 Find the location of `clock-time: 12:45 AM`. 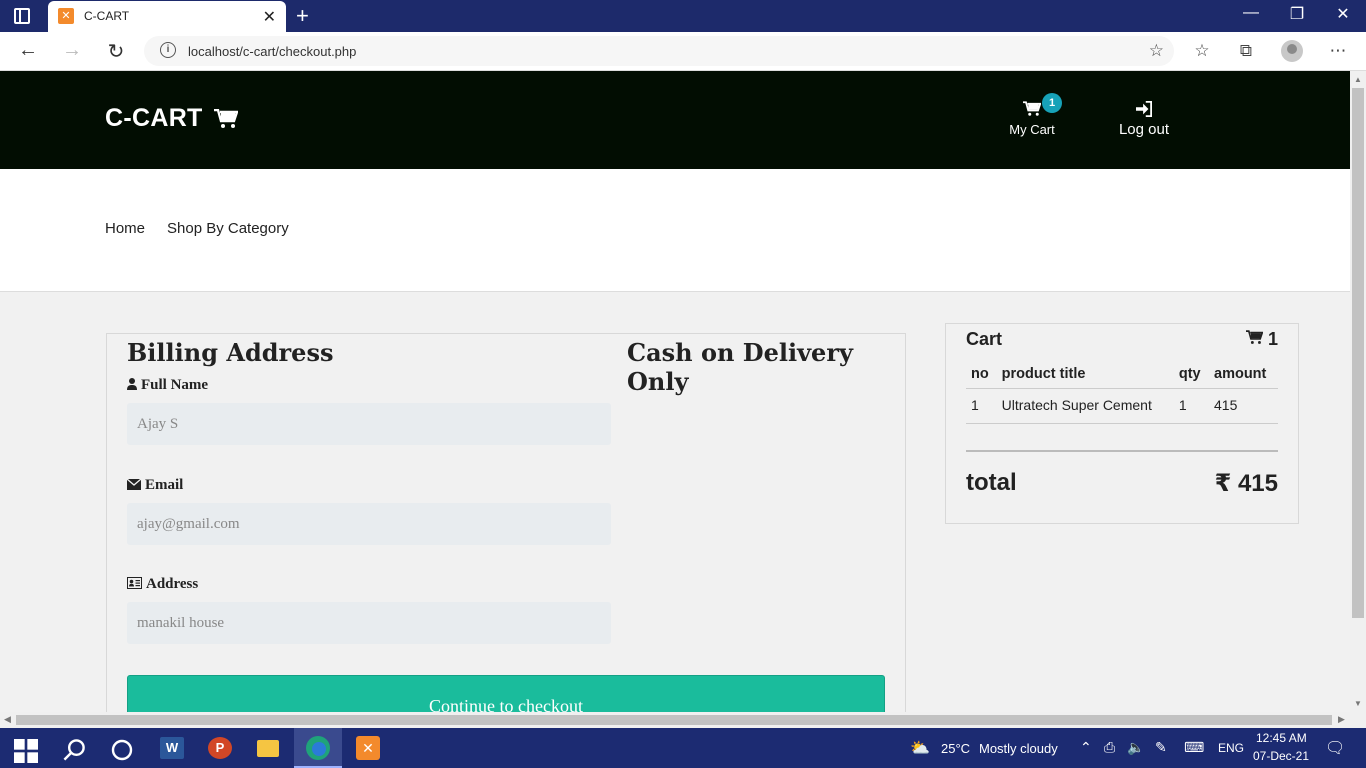

clock-time: 12:45 AM is located at coordinates (1281, 738).